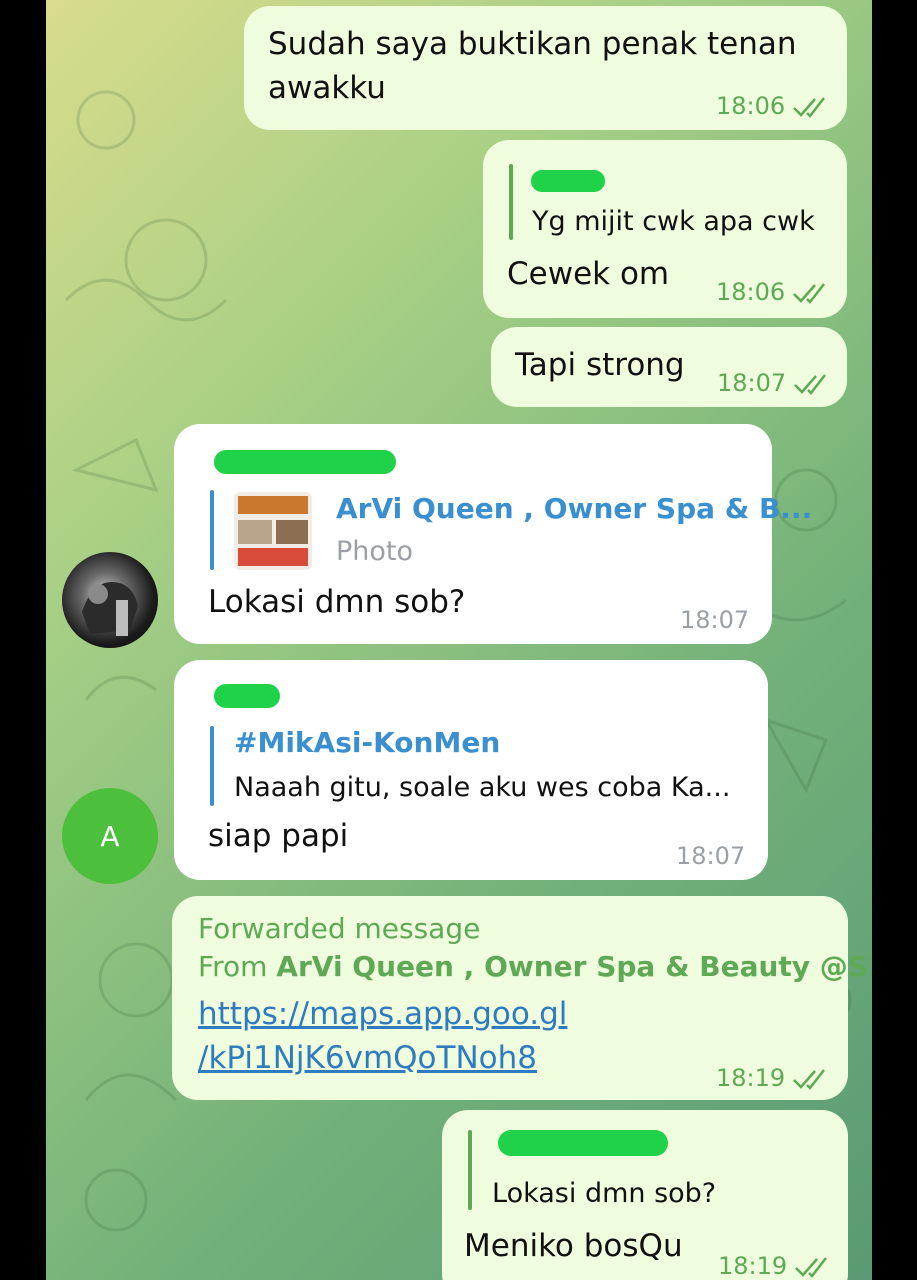 This screenshot has height=1280, width=917. I want to click on reply-media-label: Photo, so click(375, 551).